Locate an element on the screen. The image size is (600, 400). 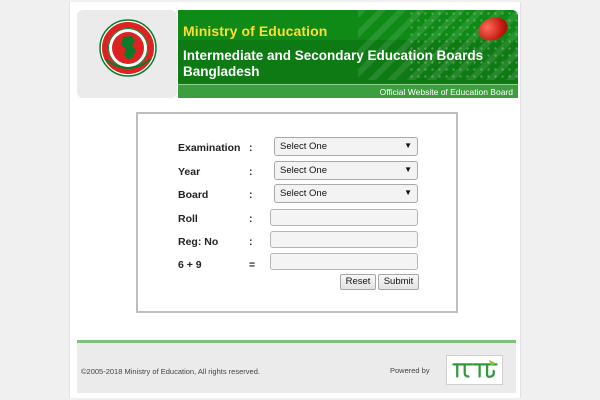
captcha-equals: = is located at coordinates (252, 265).